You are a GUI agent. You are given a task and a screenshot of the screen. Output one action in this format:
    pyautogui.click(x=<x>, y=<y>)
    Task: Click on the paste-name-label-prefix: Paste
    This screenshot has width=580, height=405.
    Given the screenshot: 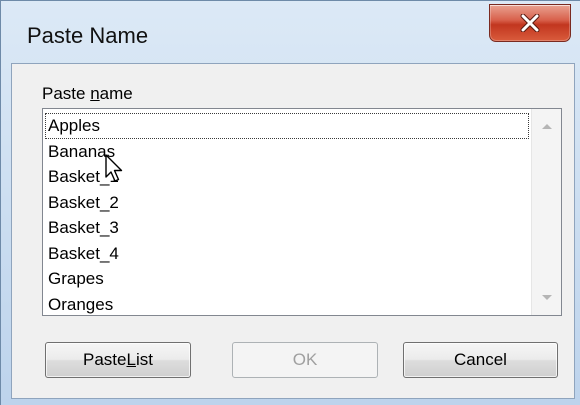 What is the action you would take?
    pyautogui.click(x=66, y=93)
    